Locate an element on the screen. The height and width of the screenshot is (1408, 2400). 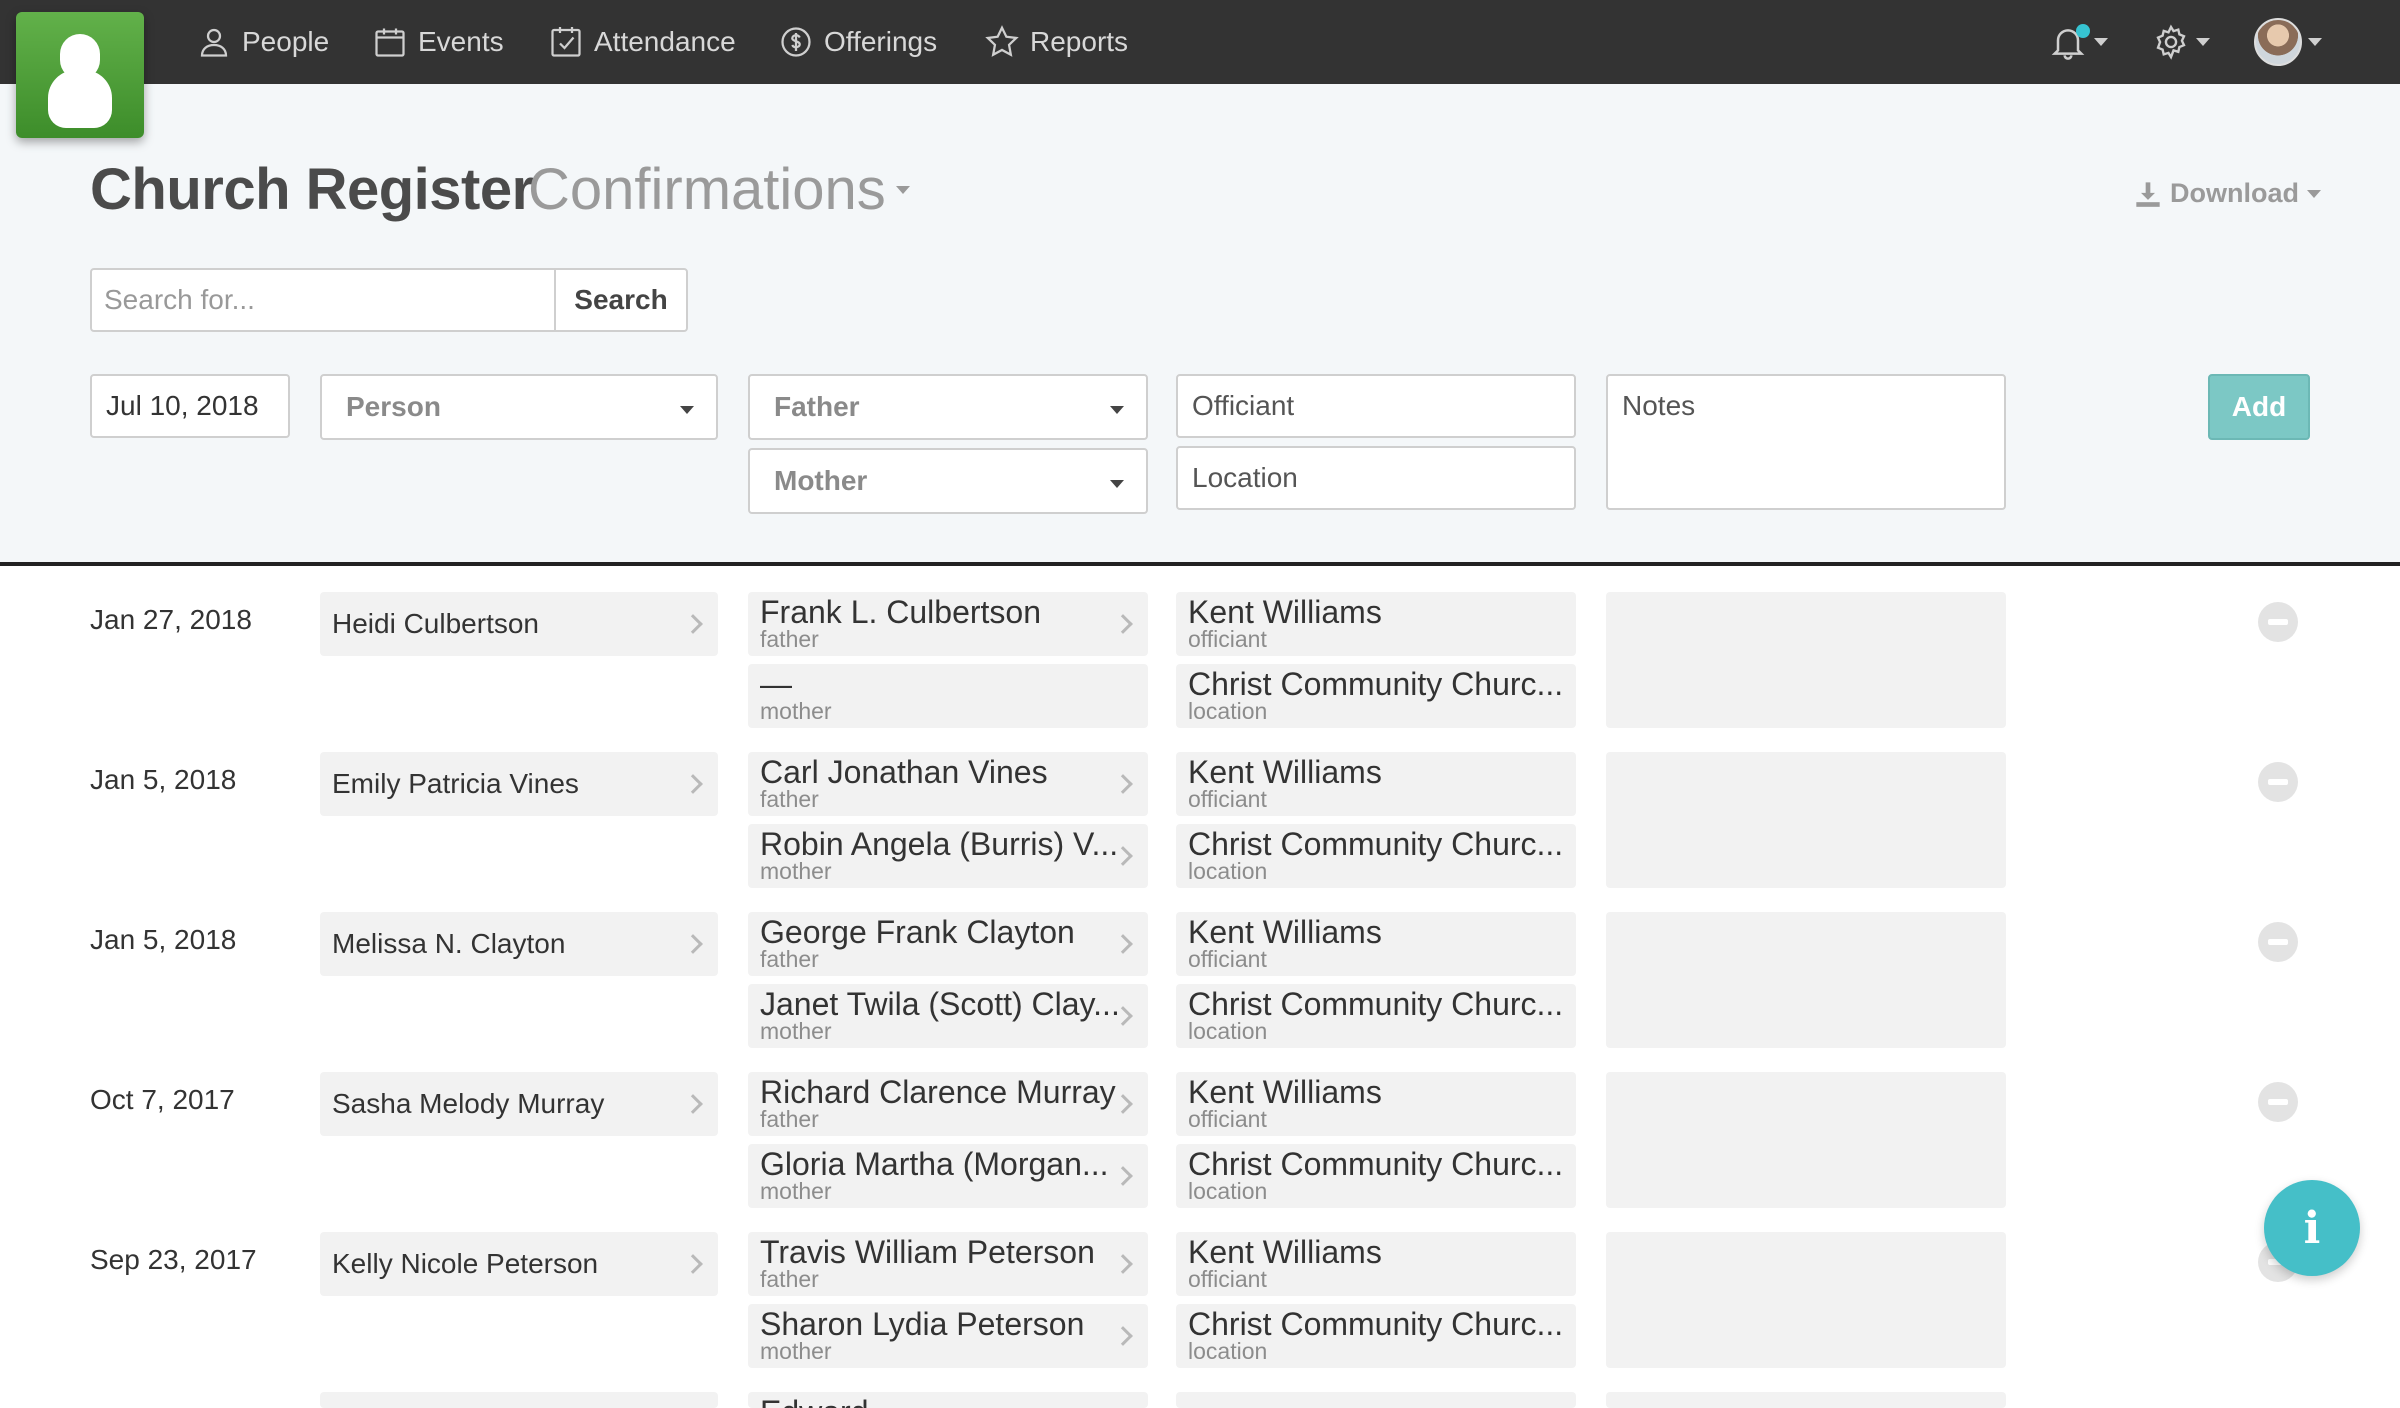
record-person: Melissa N. Clayton is located at coordinates (519, 944).